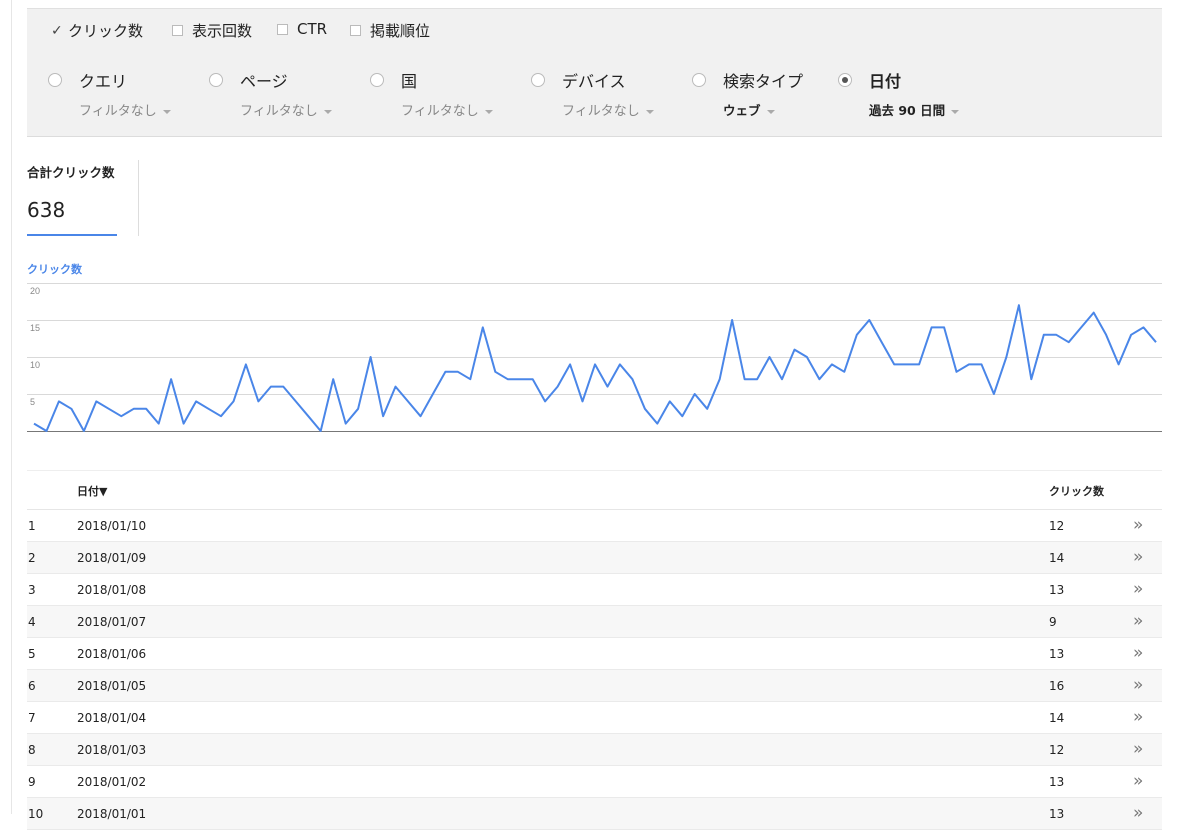 This screenshot has width=1204, height=830. What do you see at coordinates (885, 80) in the screenshot?
I see `dimension-label: 日付` at bounding box center [885, 80].